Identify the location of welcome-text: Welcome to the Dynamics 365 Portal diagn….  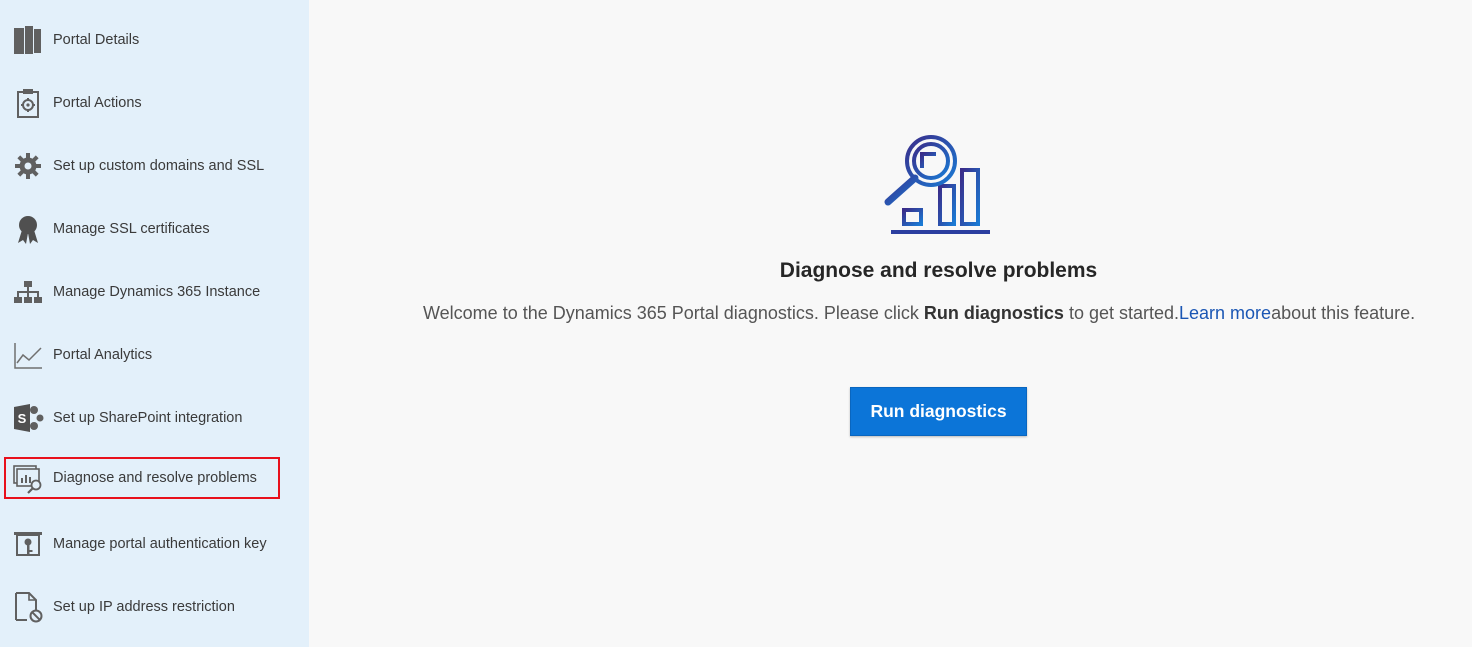
(671, 313).